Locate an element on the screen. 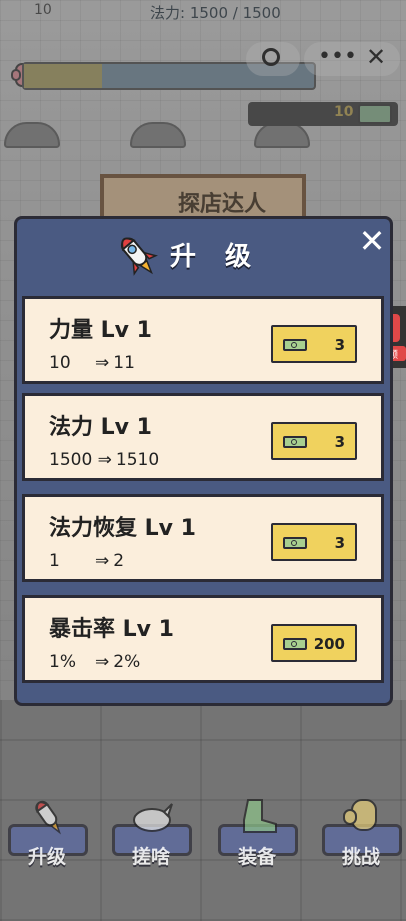 The width and height of the screenshot is (406, 921). modal-title: 升 级 is located at coordinates (216, 257).